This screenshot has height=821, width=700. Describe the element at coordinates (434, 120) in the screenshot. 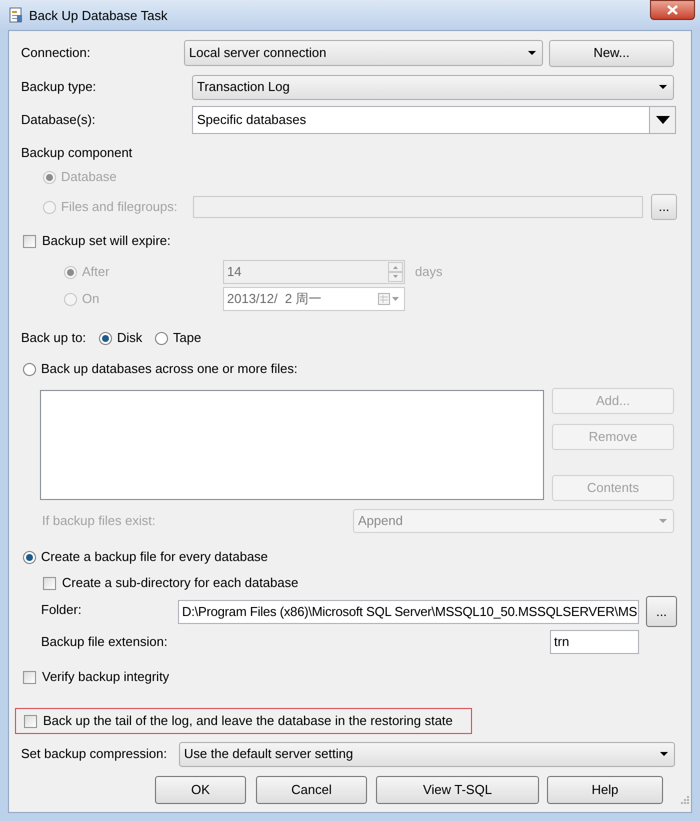

I see `dropdown: Specific databases` at that location.